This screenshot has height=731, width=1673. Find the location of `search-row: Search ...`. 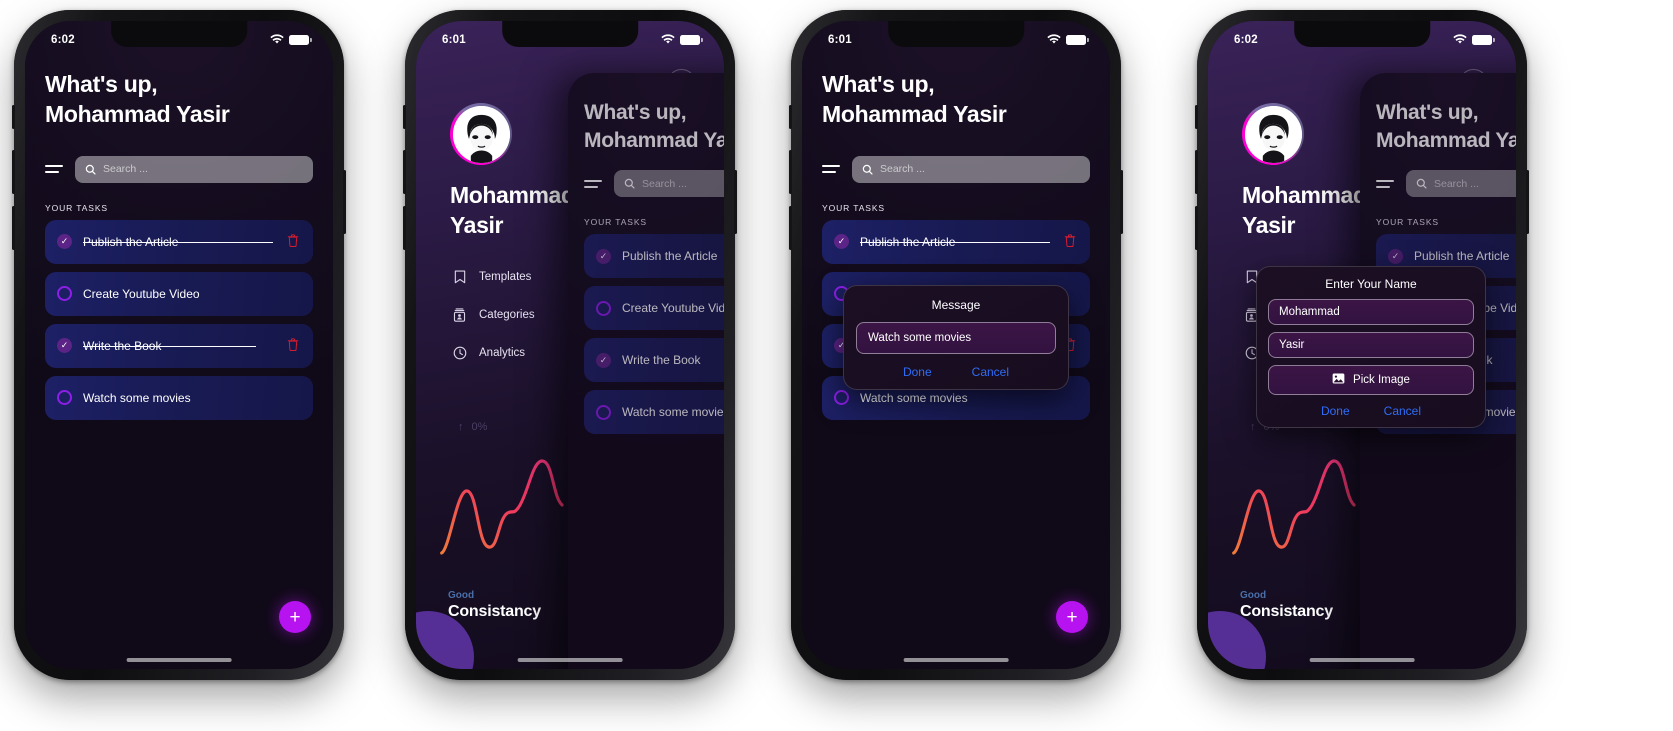

search-row: Search ... is located at coordinates (179, 169).